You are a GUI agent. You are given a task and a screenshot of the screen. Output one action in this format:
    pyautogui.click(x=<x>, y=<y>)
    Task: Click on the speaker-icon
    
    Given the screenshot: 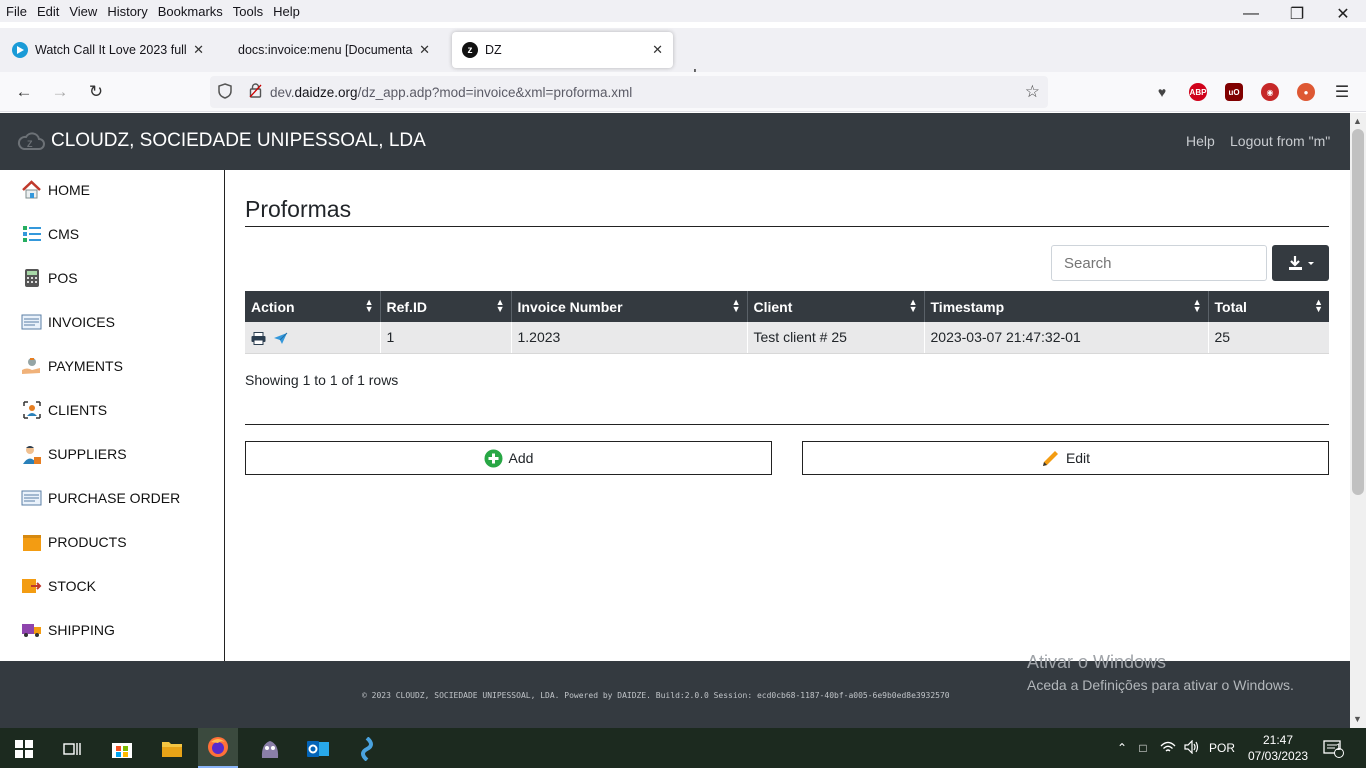 What is the action you would take?
    pyautogui.click(x=1192, y=748)
    